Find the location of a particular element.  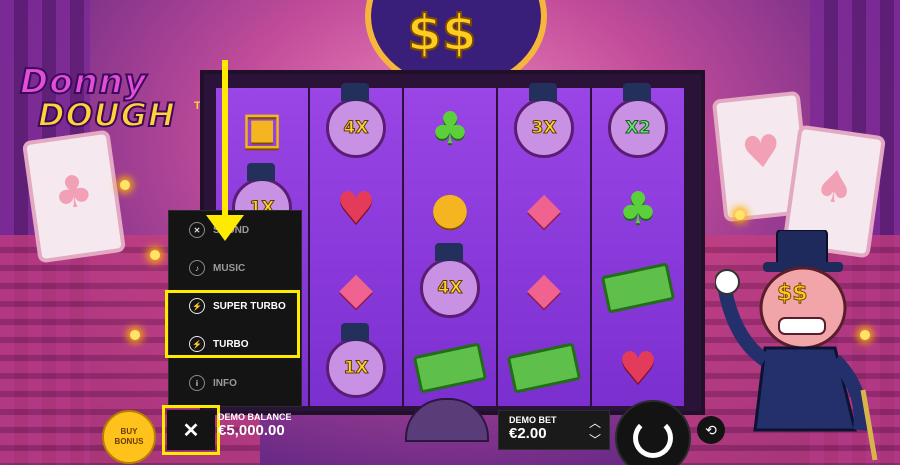

reel-symbol: ▣ is located at coordinates (262, 128).